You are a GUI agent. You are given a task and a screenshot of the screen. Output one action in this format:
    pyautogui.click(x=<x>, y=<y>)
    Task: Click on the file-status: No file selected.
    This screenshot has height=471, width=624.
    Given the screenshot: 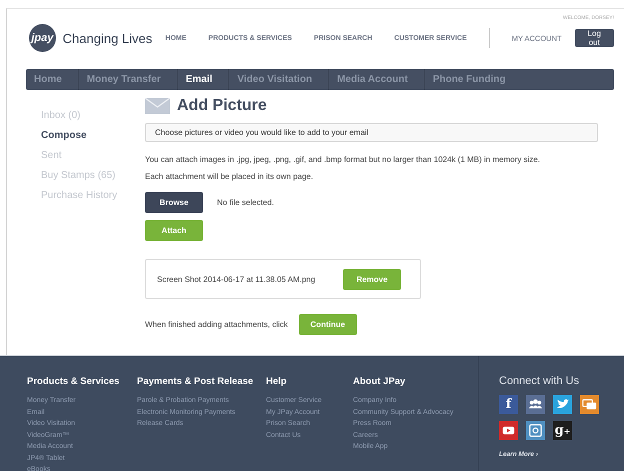 What is the action you would take?
    pyautogui.click(x=245, y=202)
    